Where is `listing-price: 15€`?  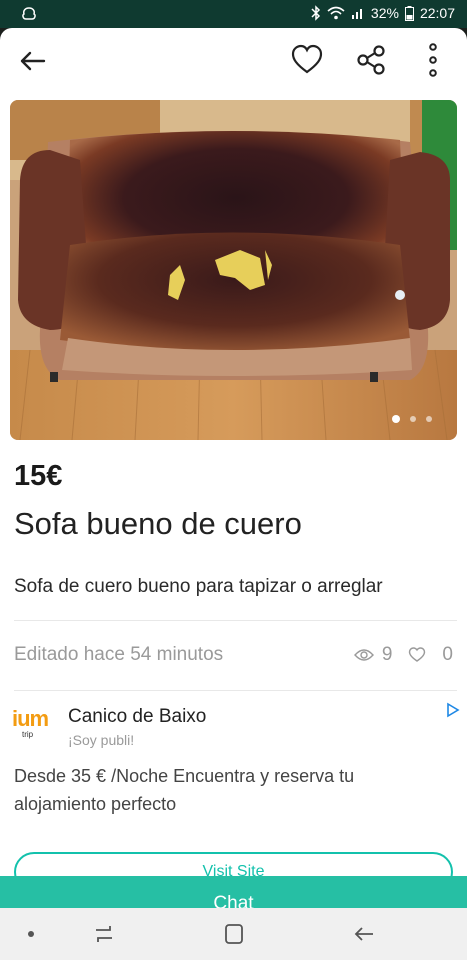 listing-price: 15€ is located at coordinates (38, 476).